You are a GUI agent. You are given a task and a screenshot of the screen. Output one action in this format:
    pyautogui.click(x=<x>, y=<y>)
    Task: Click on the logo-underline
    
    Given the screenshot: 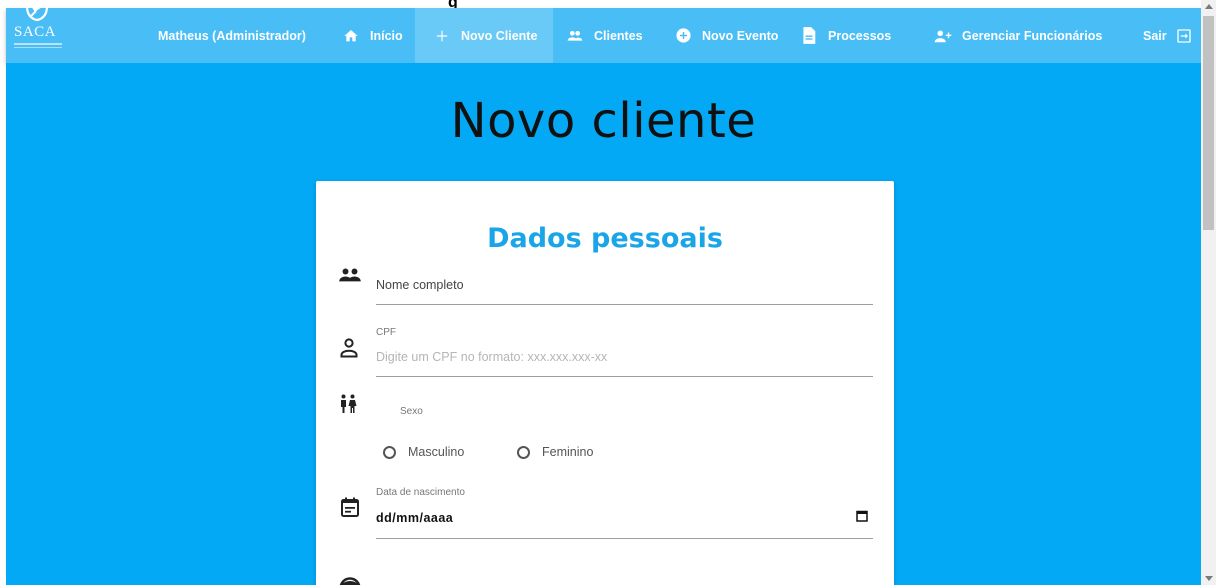 What is the action you would take?
    pyautogui.click(x=38, y=44)
    